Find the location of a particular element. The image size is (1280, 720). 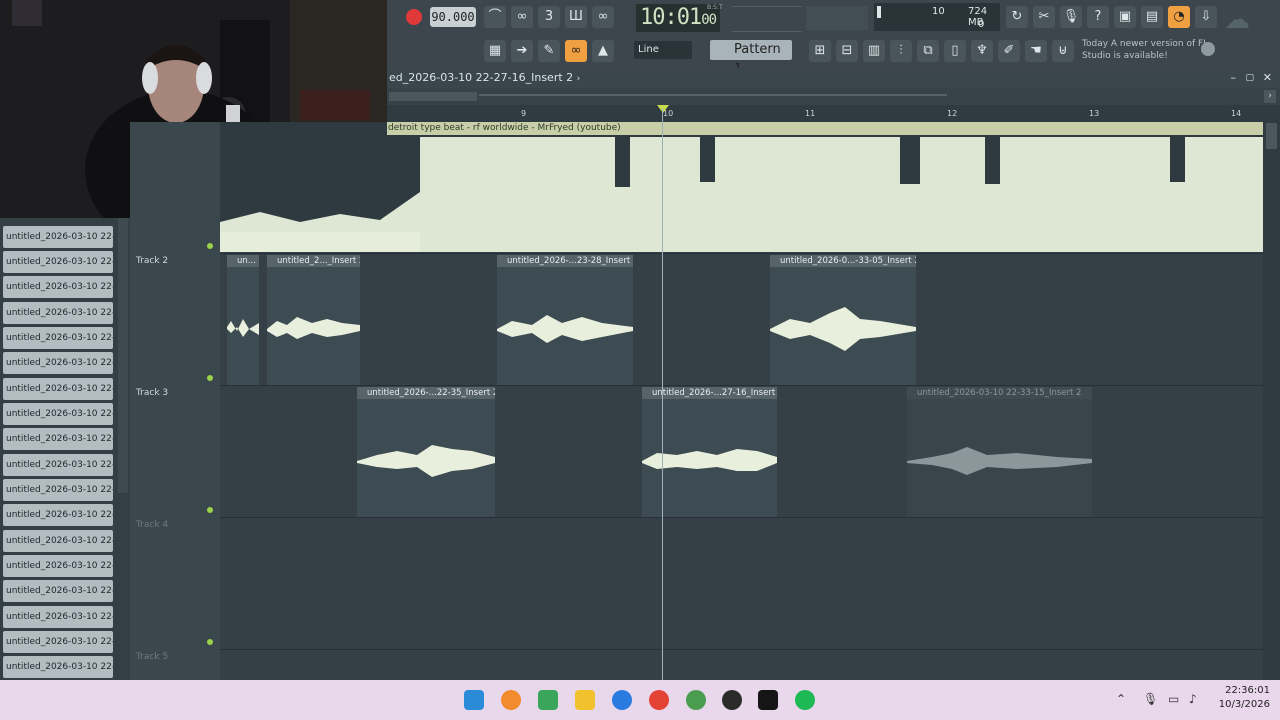

taskbar-clock: 22:36:01 10/3/2026 is located at coordinates (1242, 698).